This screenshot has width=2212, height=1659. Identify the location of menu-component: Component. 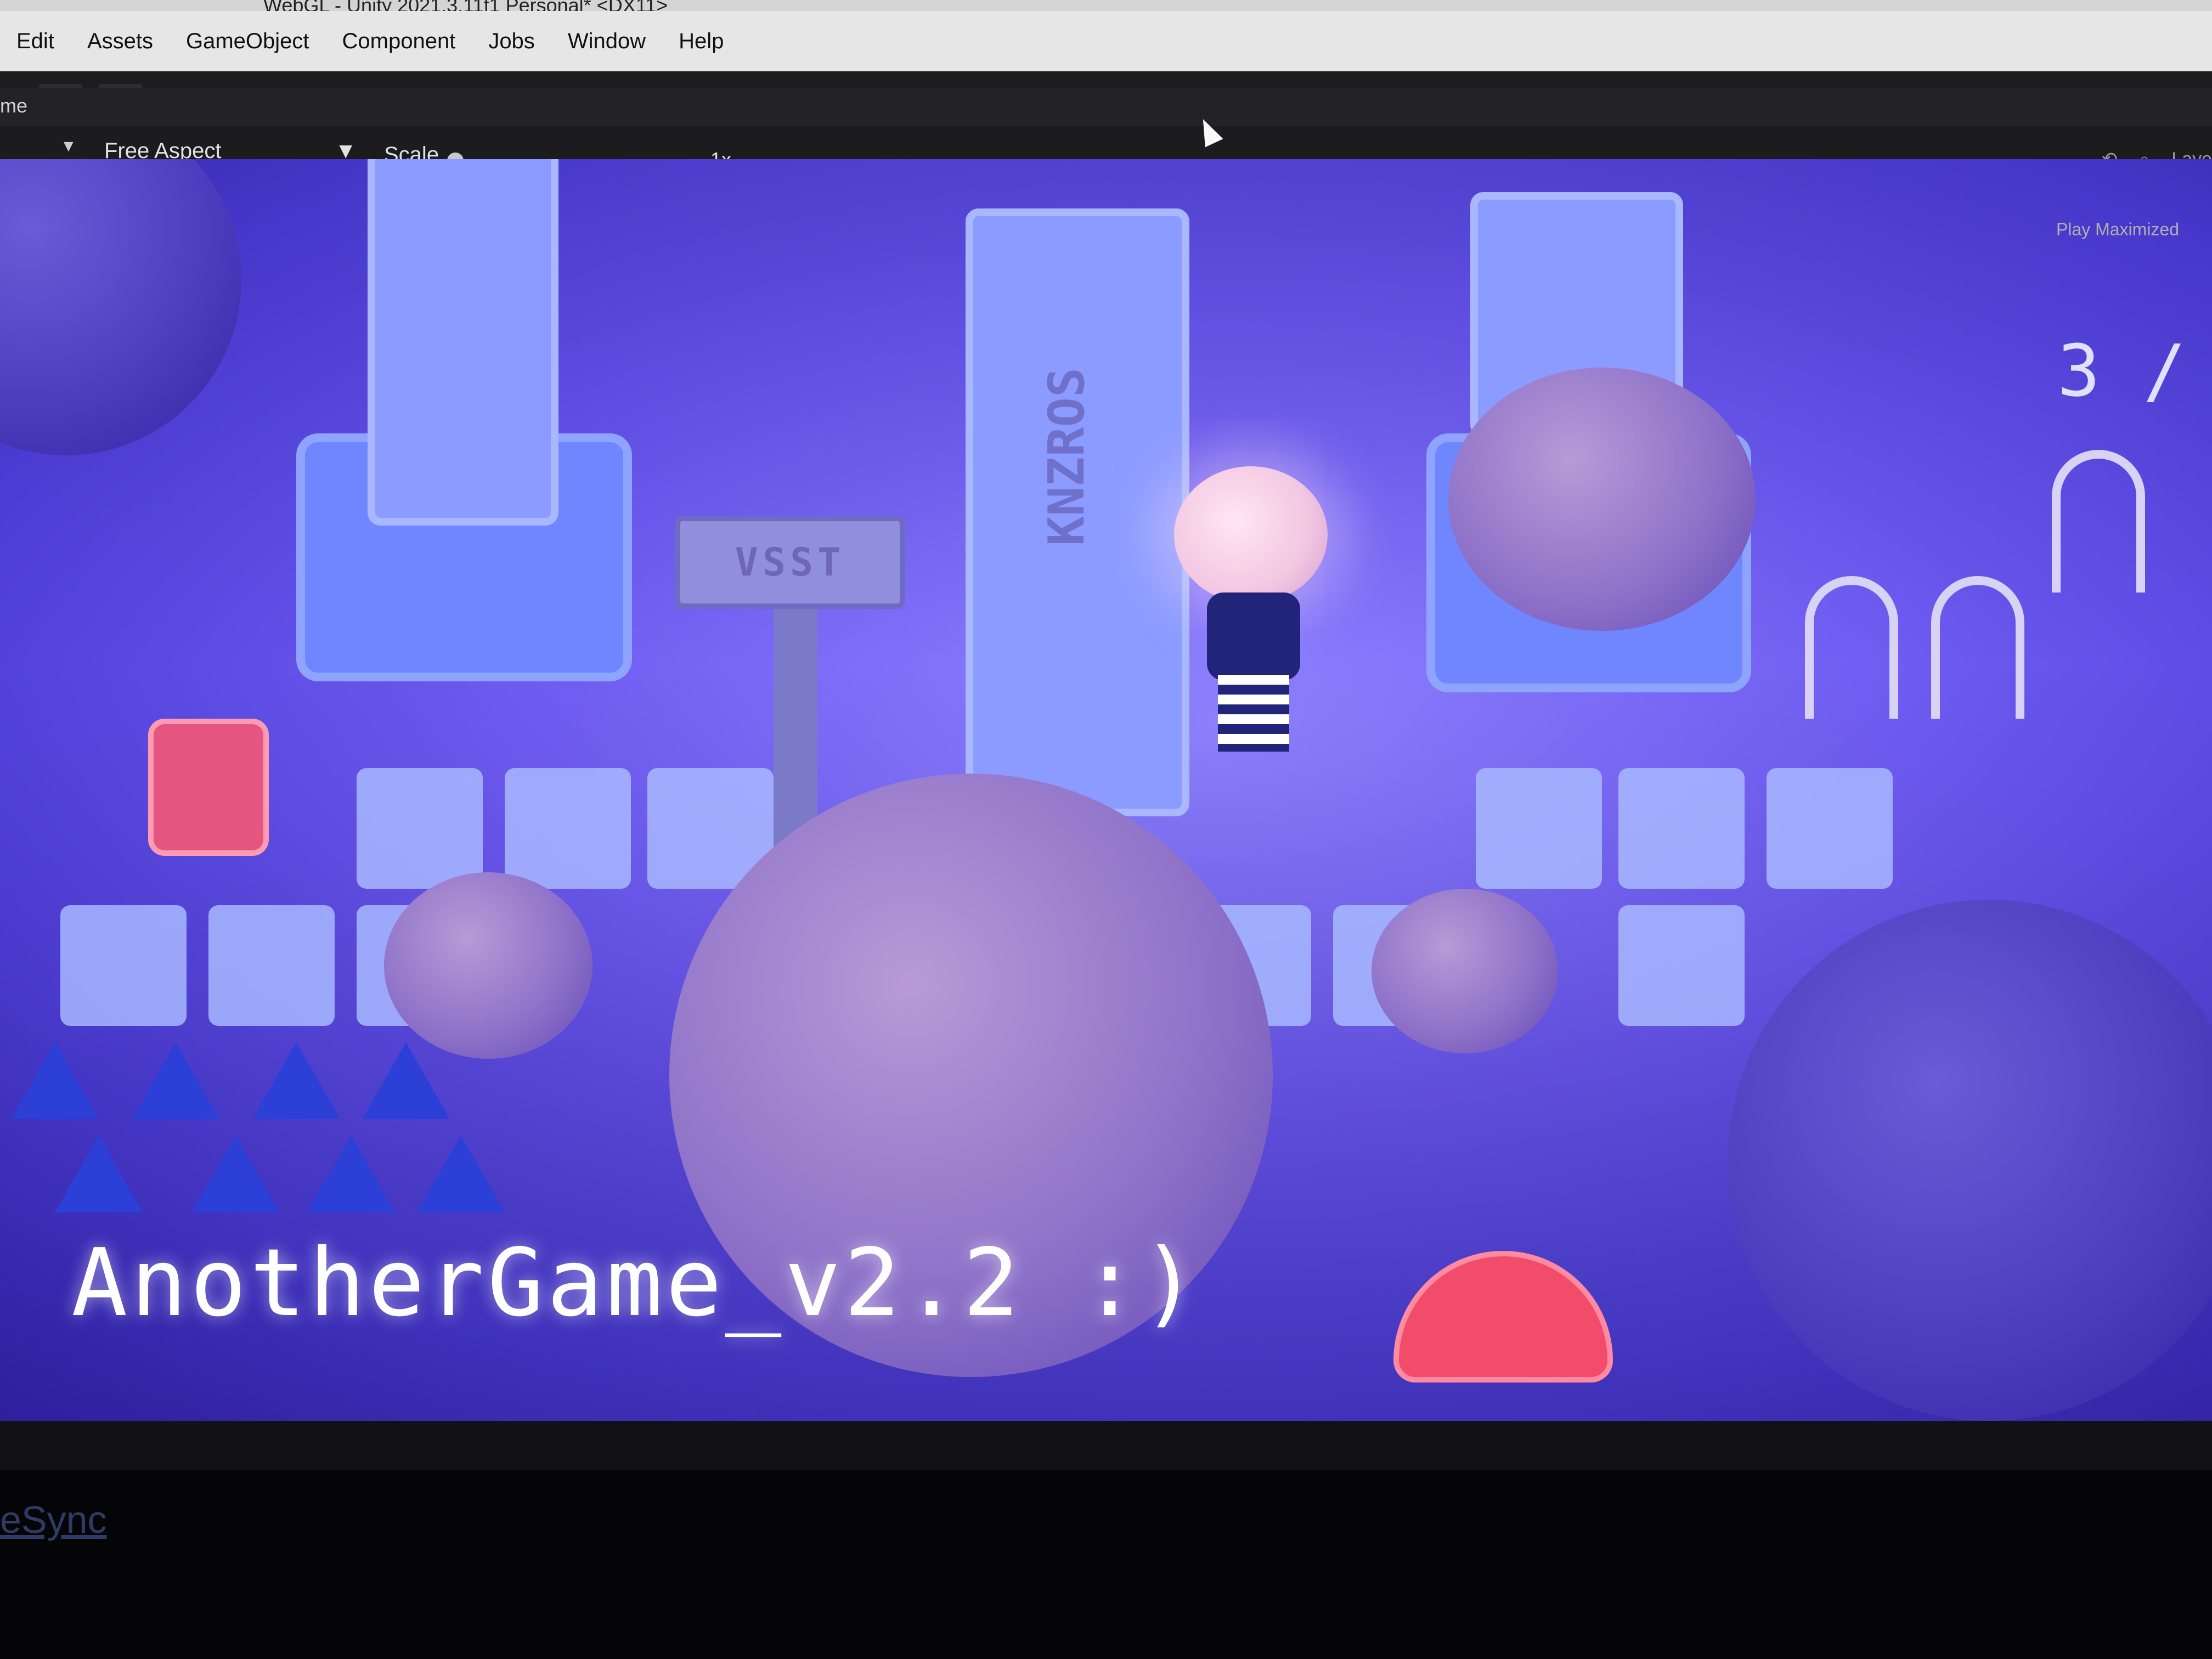
(399, 41).